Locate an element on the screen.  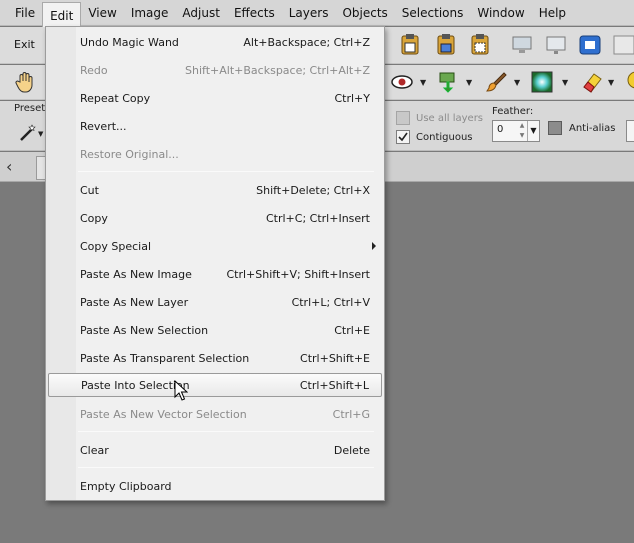
menu-item-paste-new-selection: Paste As New Selection Ctrl+E is located at coordinates (215, 330).